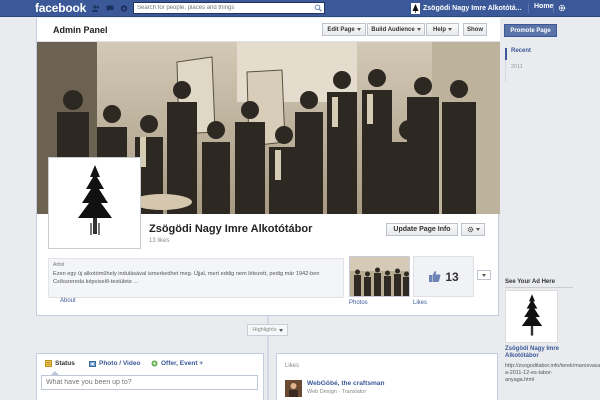 The width and height of the screenshot is (600, 400). What do you see at coordinates (337, 392) in the screenshot?
I see `liked-page-category: Web Design · Translator` at bounding box center [337, 392].